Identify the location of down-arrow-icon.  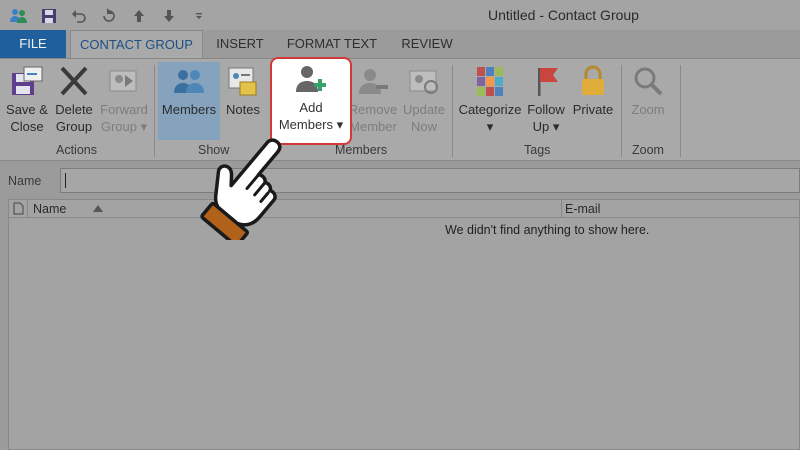
(169, 16).